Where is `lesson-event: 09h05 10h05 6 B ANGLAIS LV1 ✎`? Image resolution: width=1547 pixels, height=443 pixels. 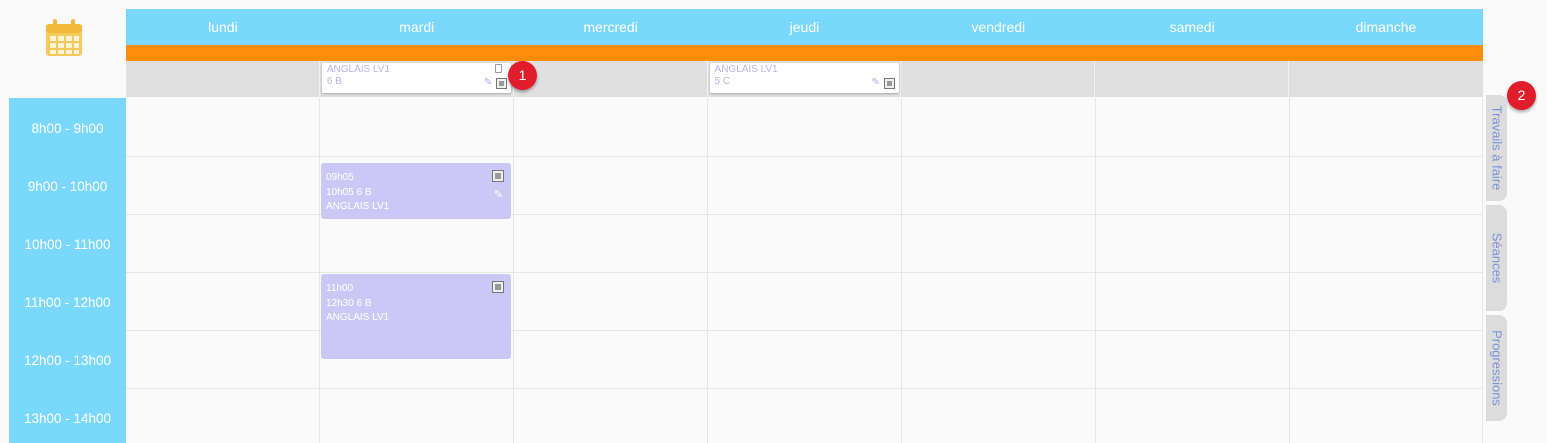 lesson-event: 09h05 10h05 6 B ANGLAIS LV1 ✎ is located at coordinates (416, 191).